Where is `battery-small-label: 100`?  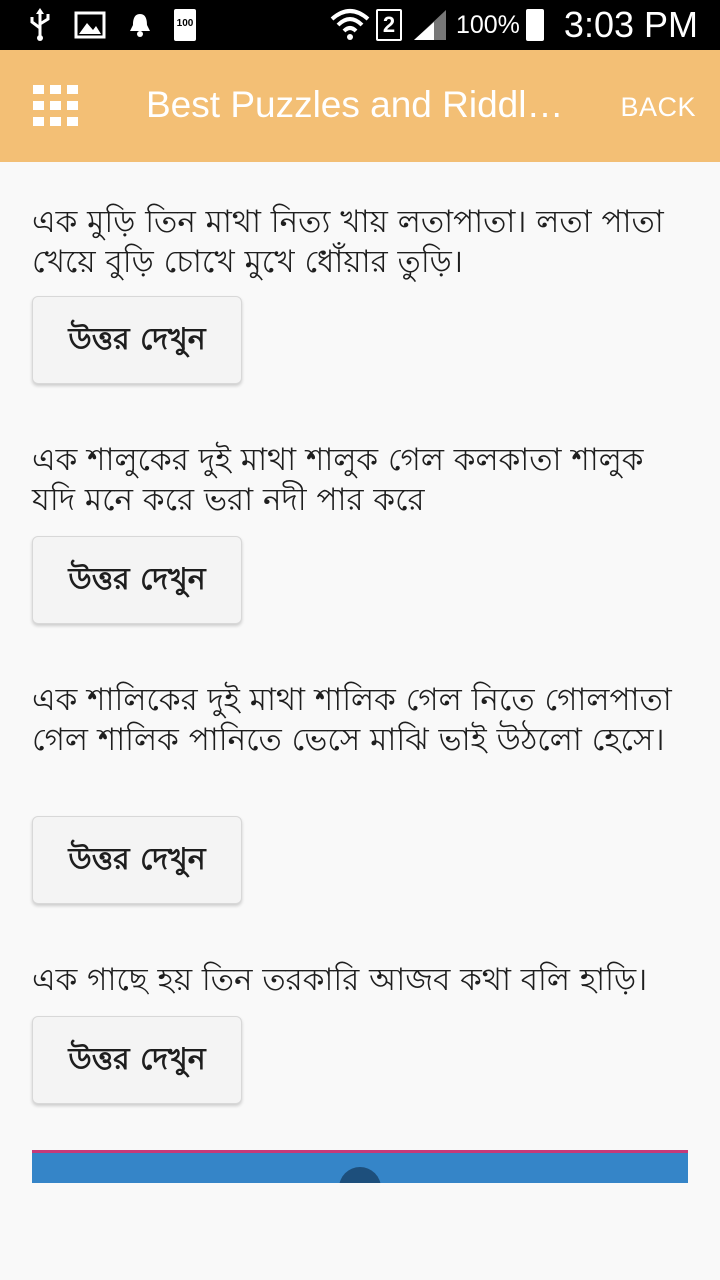 battery-small-label: 100 is located at coordinates (185, 23).